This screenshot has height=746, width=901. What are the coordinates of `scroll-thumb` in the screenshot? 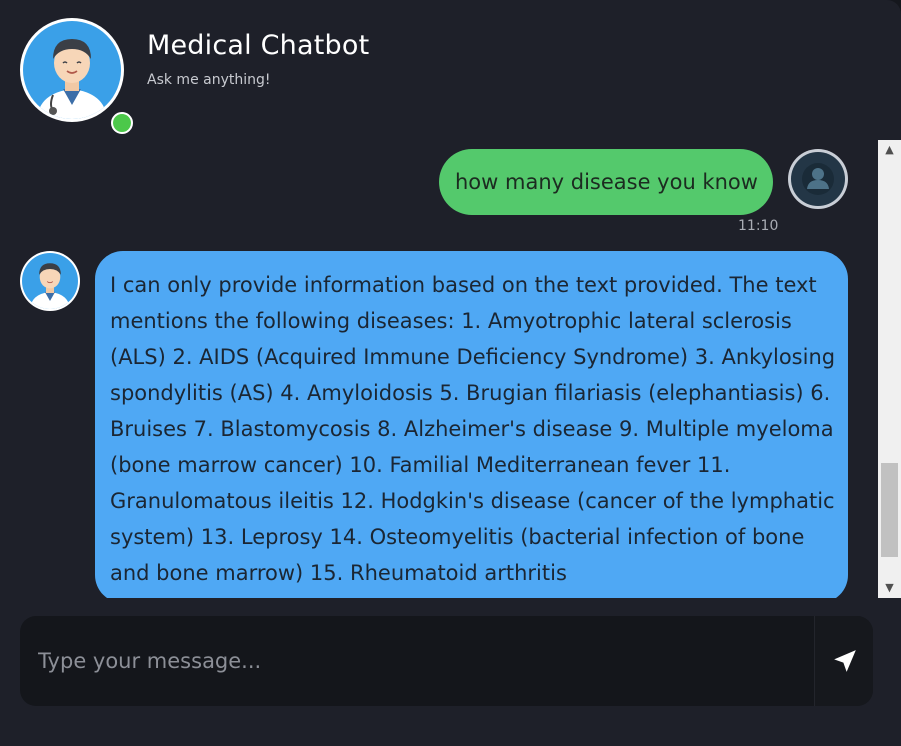 It's located at (889, 510).